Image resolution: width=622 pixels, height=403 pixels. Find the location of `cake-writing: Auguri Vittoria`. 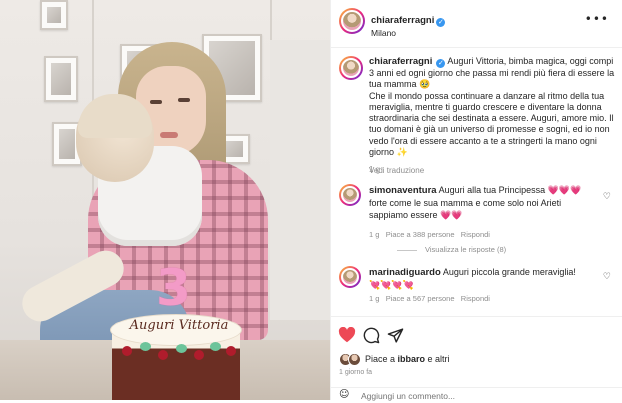

cake-writing: Auguri Vittoria is located at coordinates (179, 325).